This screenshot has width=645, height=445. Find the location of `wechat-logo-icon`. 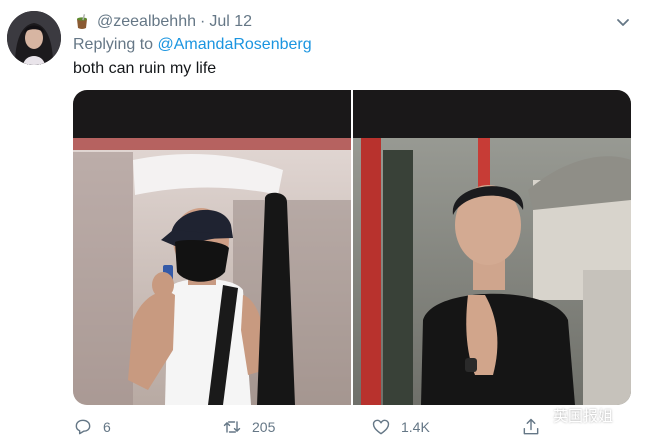

wechat-logo-icon is located at coordinates (538, 415).